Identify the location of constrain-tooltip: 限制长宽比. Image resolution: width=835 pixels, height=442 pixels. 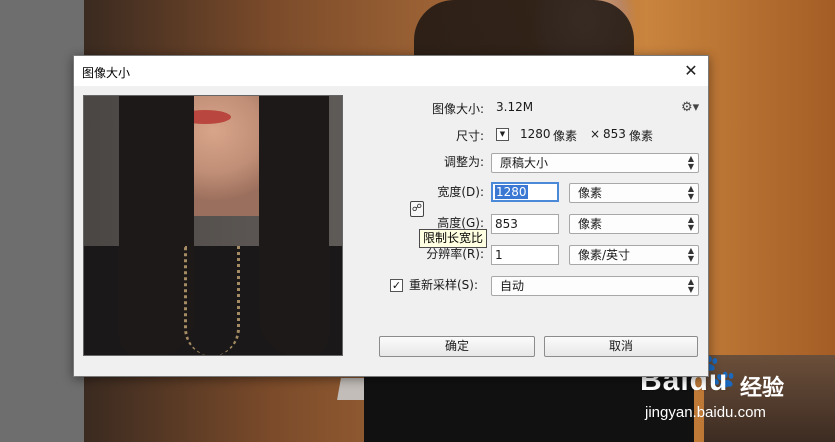
(453, 238).